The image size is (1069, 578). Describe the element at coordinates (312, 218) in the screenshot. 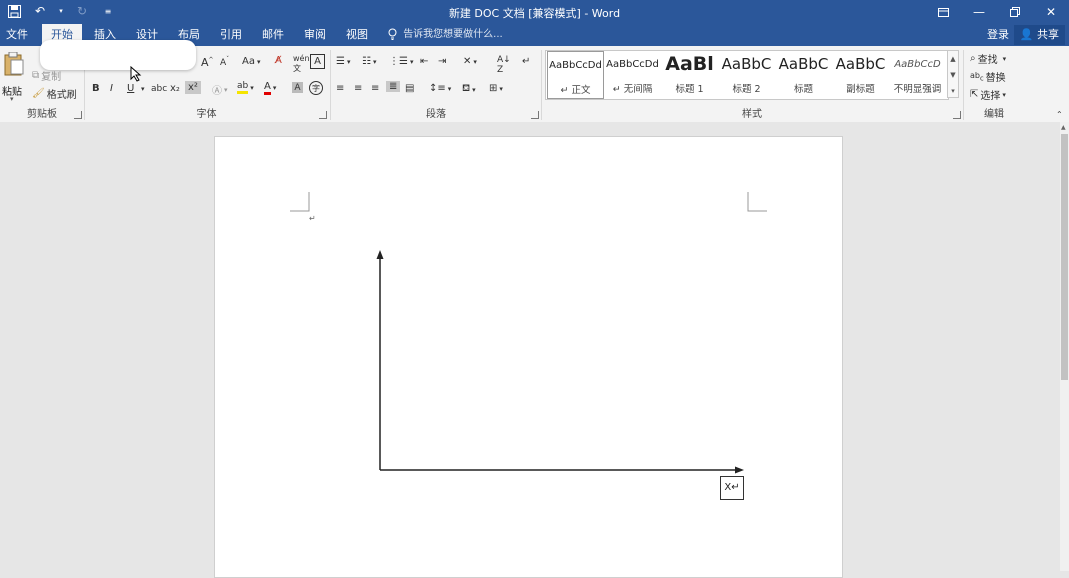

I see `paragraph-mark: ↵` at that location.